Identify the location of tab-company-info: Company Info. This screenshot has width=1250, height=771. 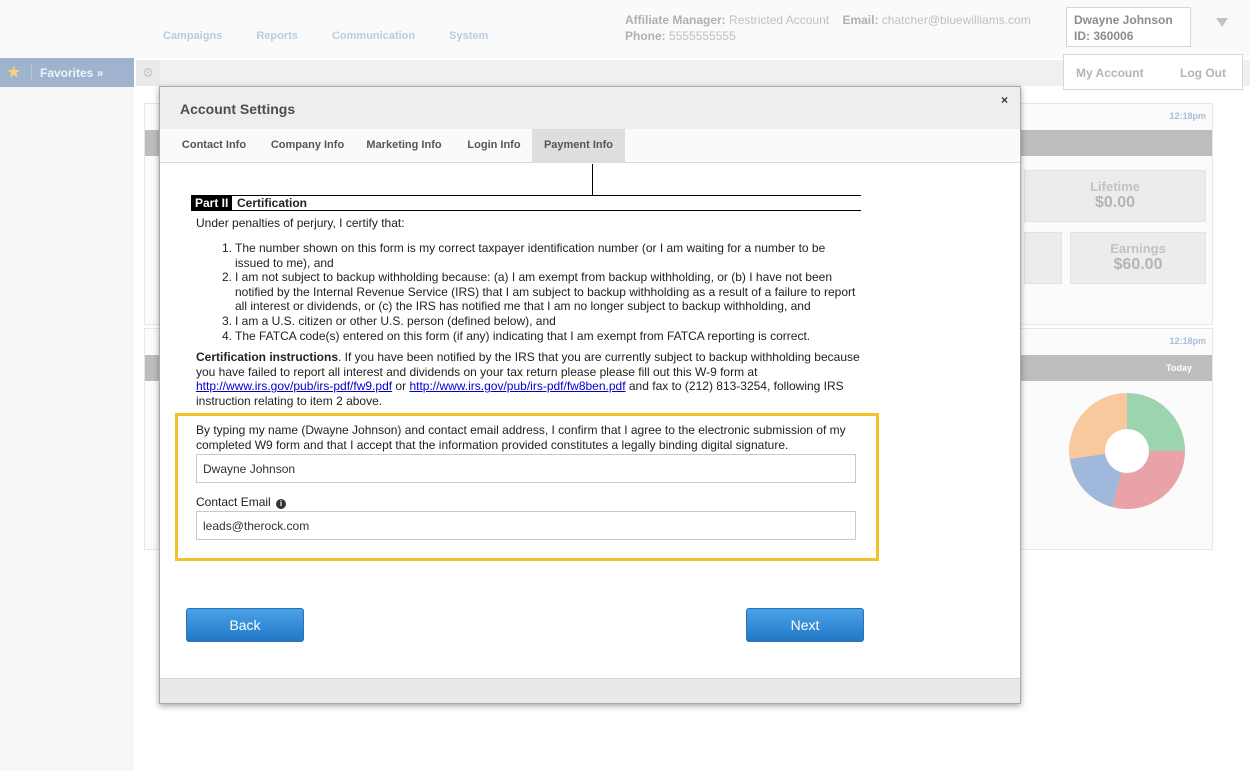
(307, 146).